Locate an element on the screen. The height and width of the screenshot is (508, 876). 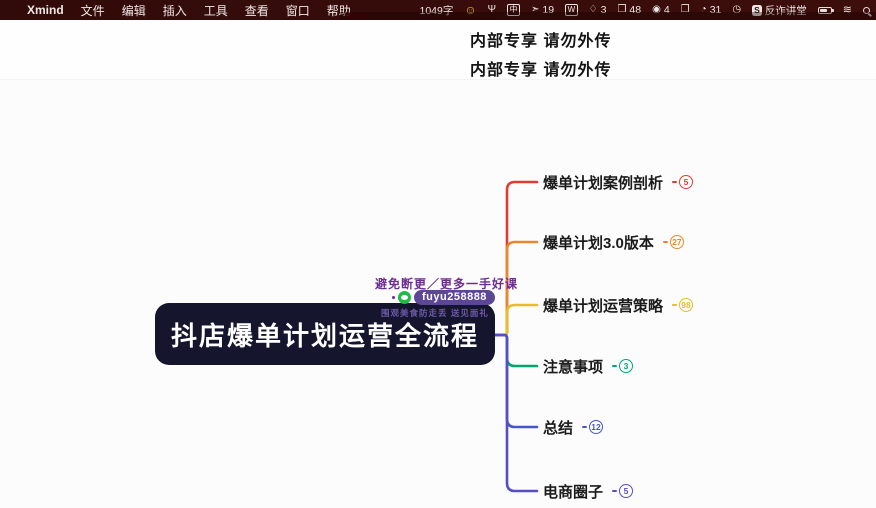
branch-topic-1: 爆单计划案例剖析 5 is located at coordinates (618, 182).